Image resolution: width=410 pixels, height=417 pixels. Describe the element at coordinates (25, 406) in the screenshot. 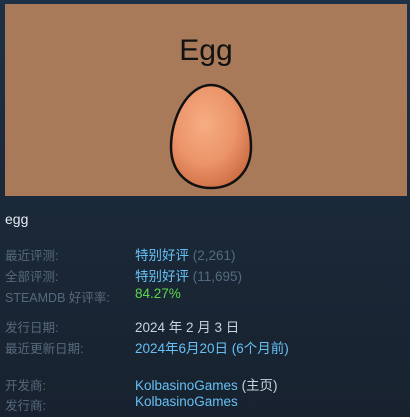

I see `publisher-label: 发行商:` at that location.